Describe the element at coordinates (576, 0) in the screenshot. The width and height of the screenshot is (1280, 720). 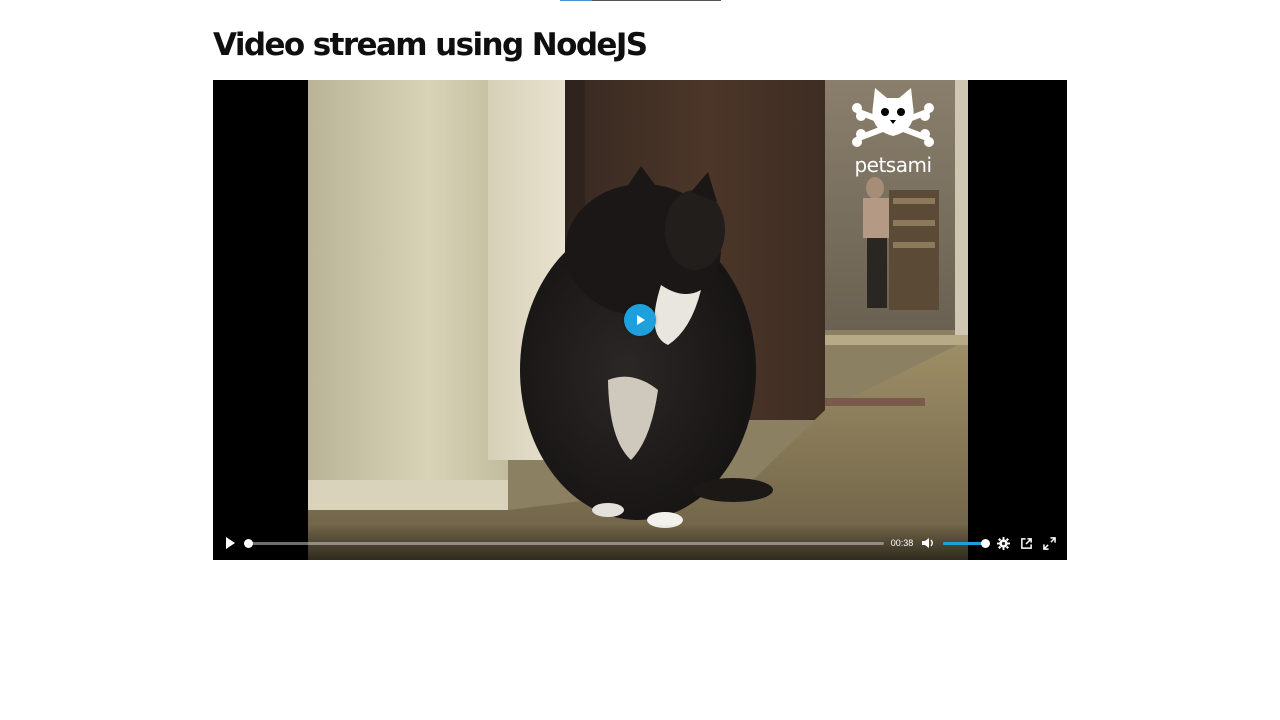
I see `page-loading-bar-fill` at that location.